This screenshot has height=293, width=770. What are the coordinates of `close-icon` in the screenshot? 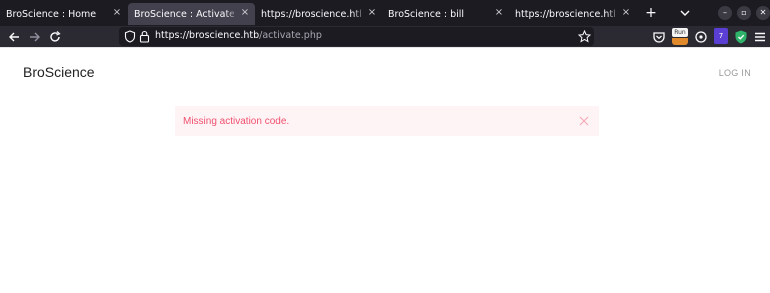 It's located at (584, 121).